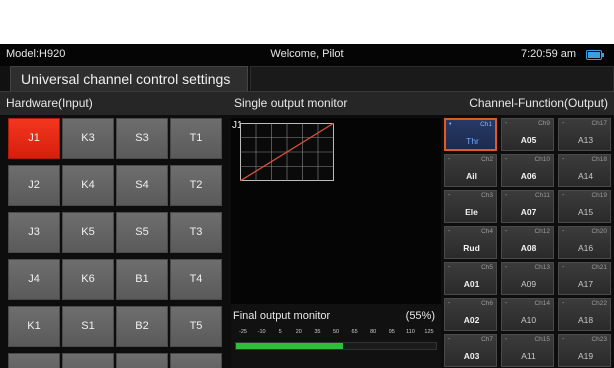 The width and height of the screenshot is (614, 368). Describe the element at coordinates (487, 303) in the screenshot. I see `channel-number: Ch6` at that location.